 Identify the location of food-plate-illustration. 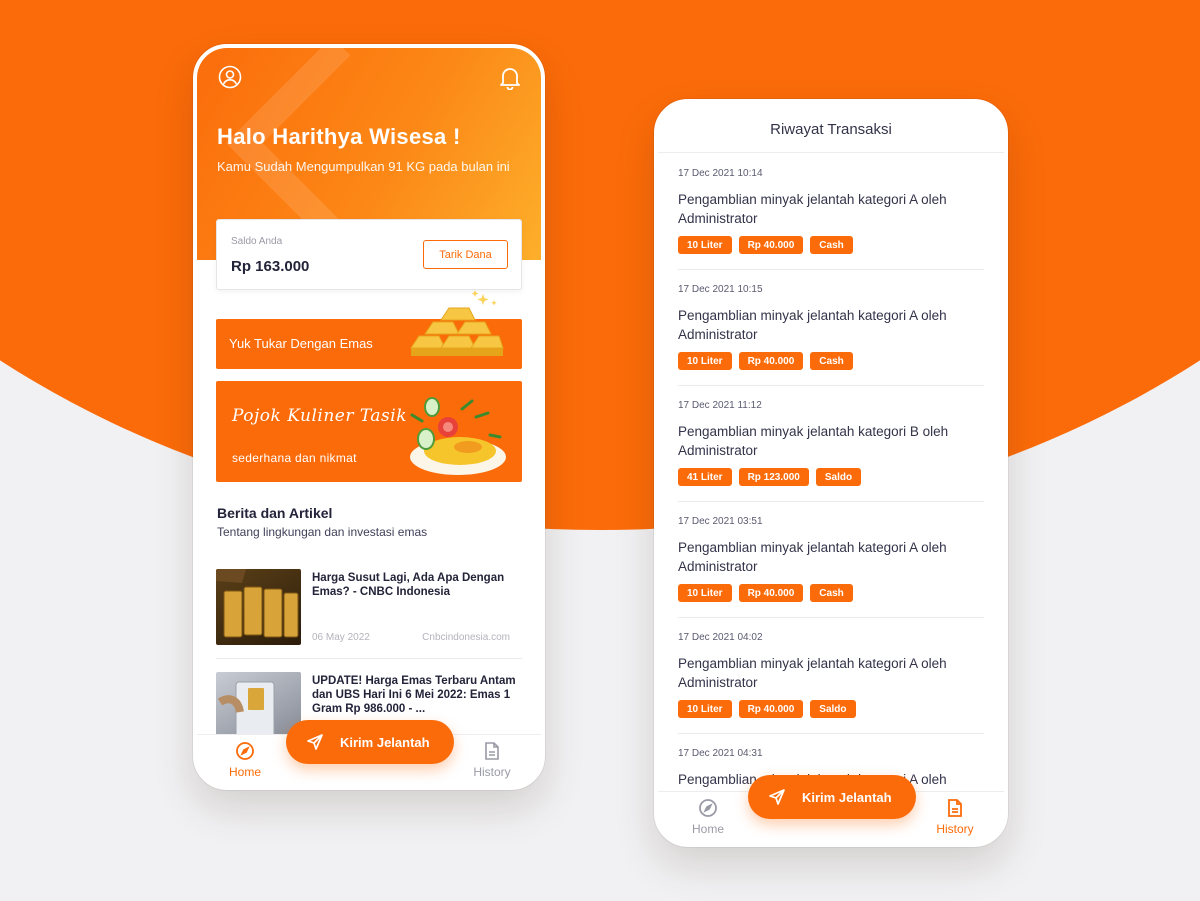
(458, 436).